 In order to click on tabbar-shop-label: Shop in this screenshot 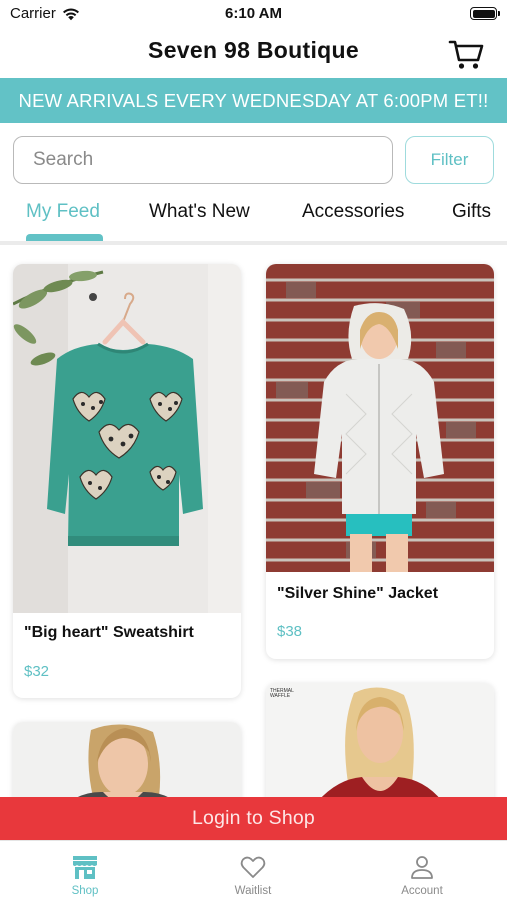, I will do `click(85, 891)`.